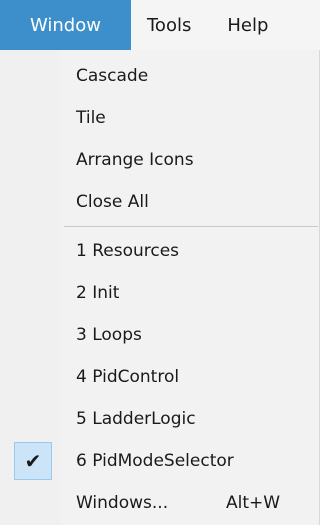 Image resolution: width=320 pixels, height=525 pixels. I want to click on menu-separator, so click(191, 226).